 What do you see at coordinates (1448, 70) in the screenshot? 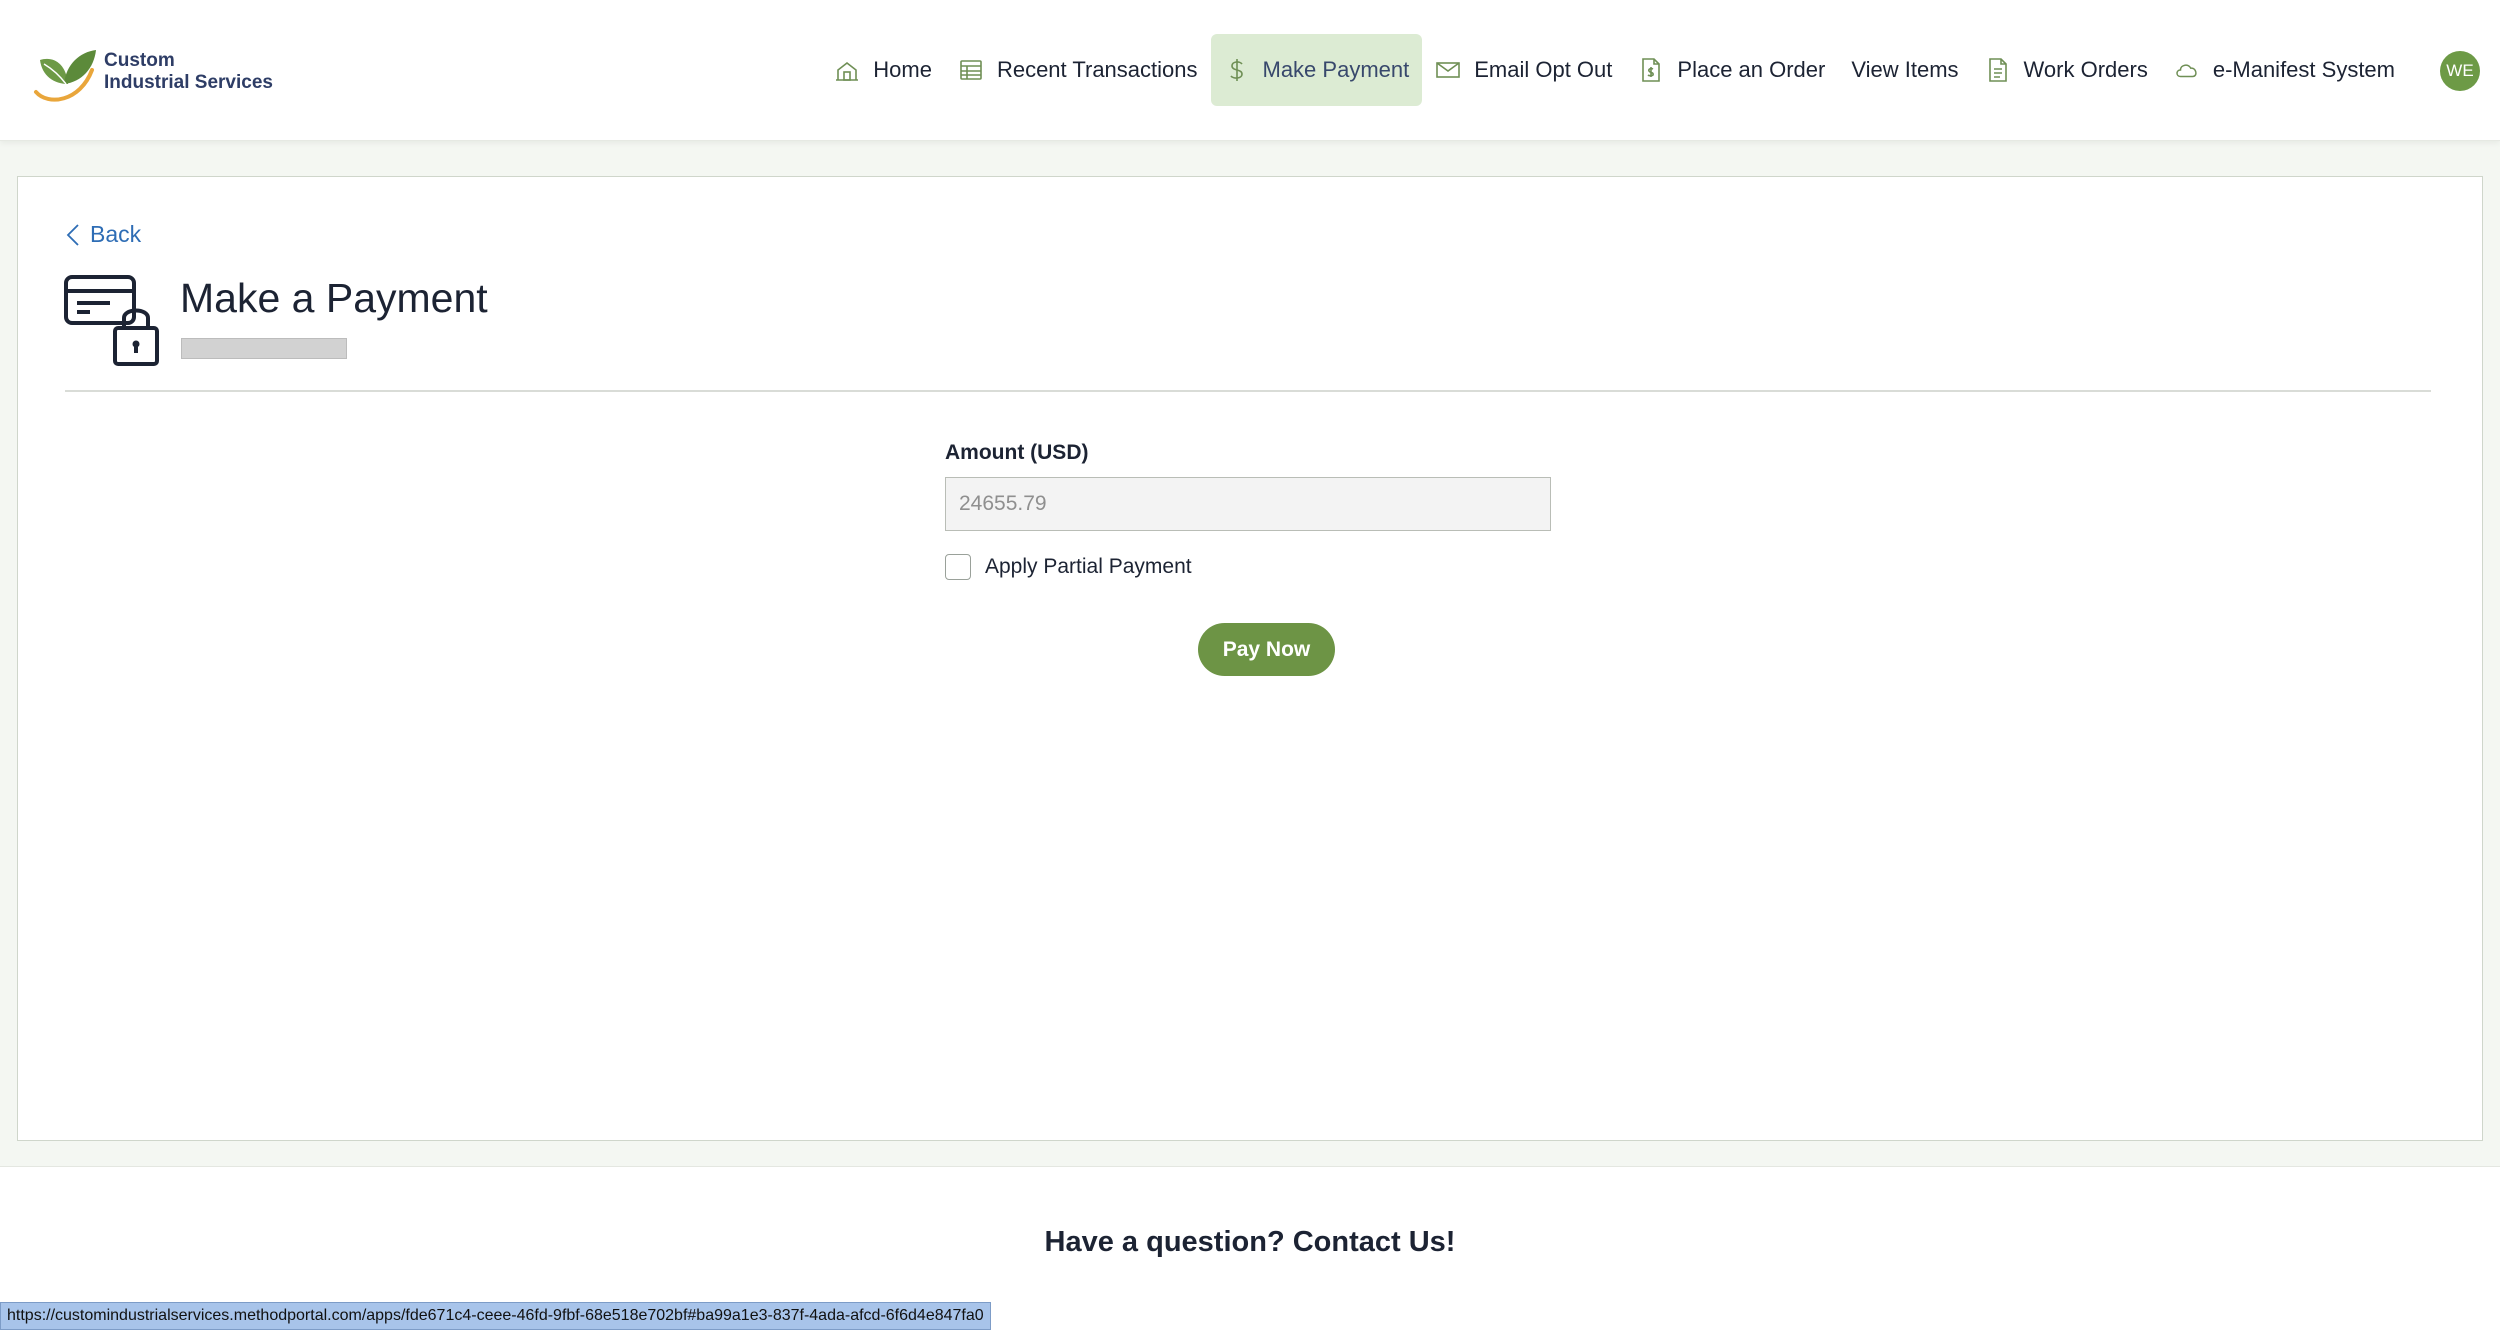
I see `mail-icon` at bounding box center [1448, 70].